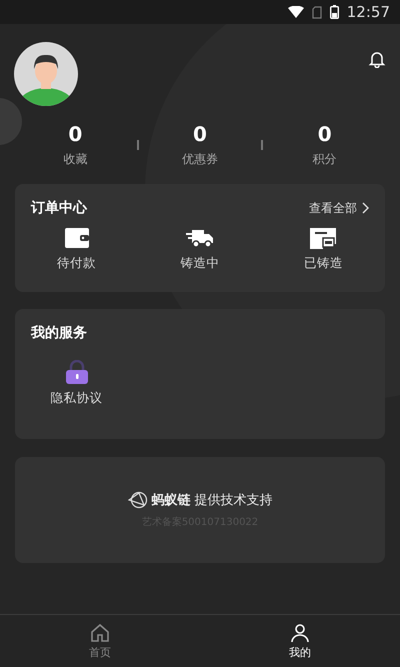  Describe the element at coordinates (323, 263) in the screenshot. I see `order-status-label: 已铸造` at that location.